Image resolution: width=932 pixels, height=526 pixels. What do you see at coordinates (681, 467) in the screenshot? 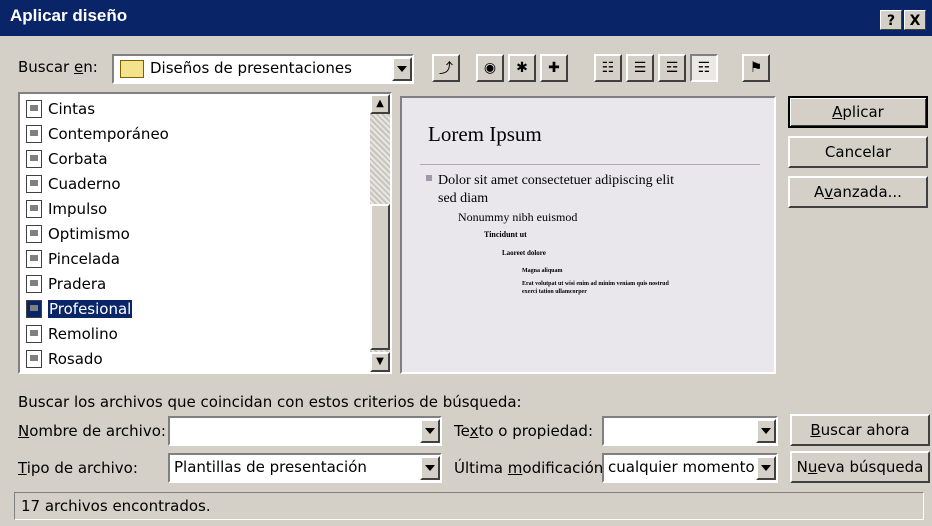
I see `last-modified-value: cualquier momento` at bounding box center [681, 467].